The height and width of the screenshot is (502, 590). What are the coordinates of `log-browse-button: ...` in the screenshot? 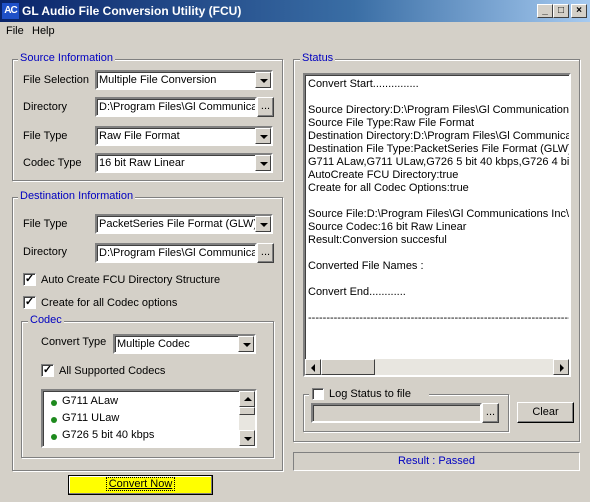 It's located at (490, 413).